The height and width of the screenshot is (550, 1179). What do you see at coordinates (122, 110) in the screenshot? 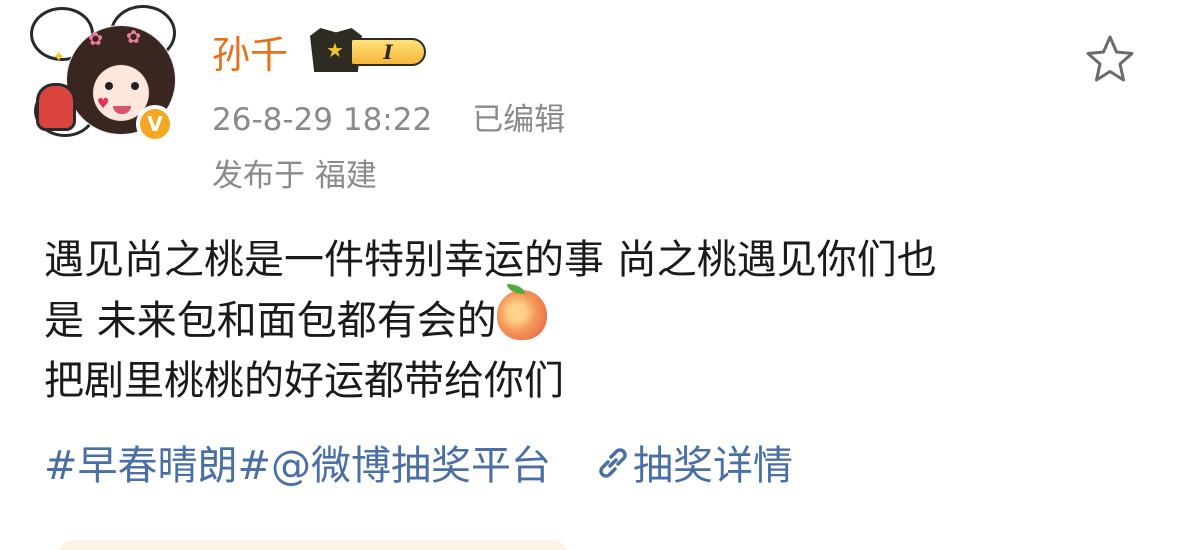
I see `avatar-mouth` at bounding box center [122, 110].